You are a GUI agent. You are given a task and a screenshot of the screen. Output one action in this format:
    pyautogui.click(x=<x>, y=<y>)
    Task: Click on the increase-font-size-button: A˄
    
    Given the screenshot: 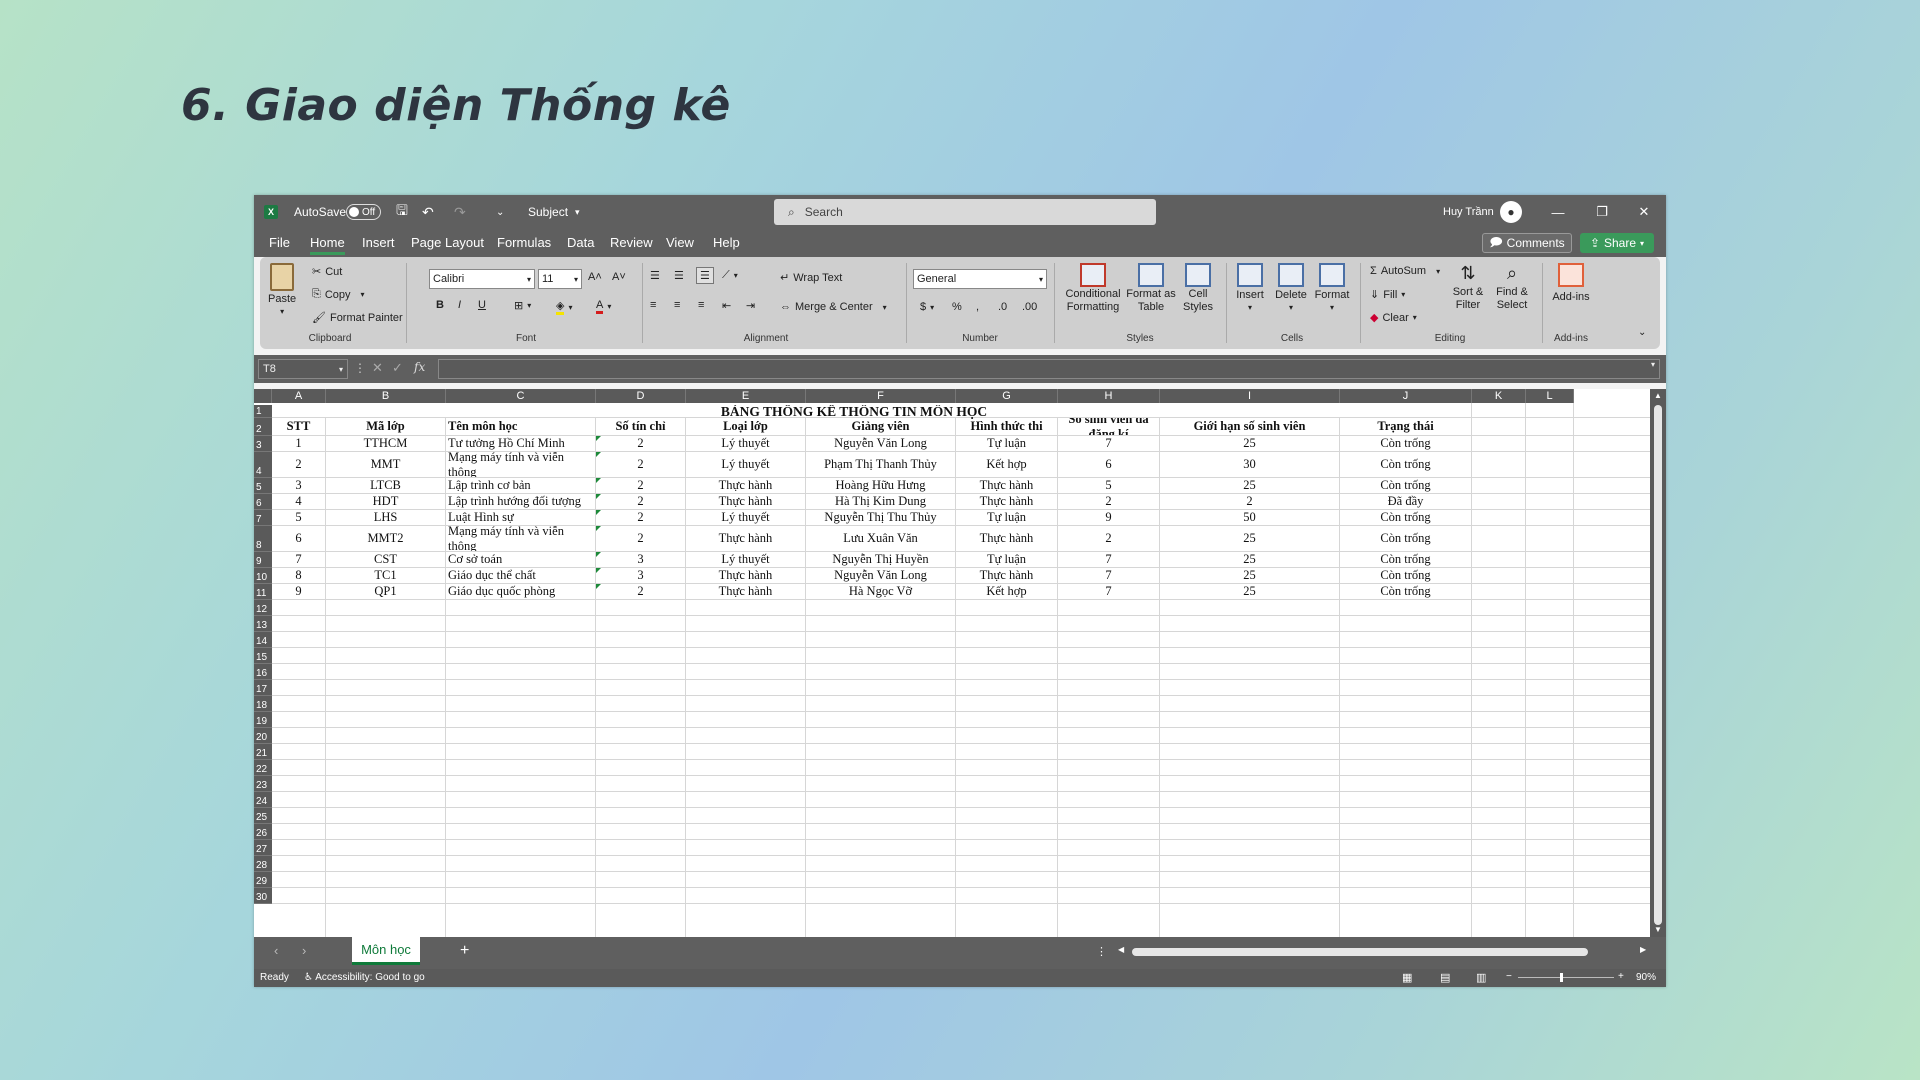 What is the action you would take?
    pyautogui.click(x=595, y=277)
    